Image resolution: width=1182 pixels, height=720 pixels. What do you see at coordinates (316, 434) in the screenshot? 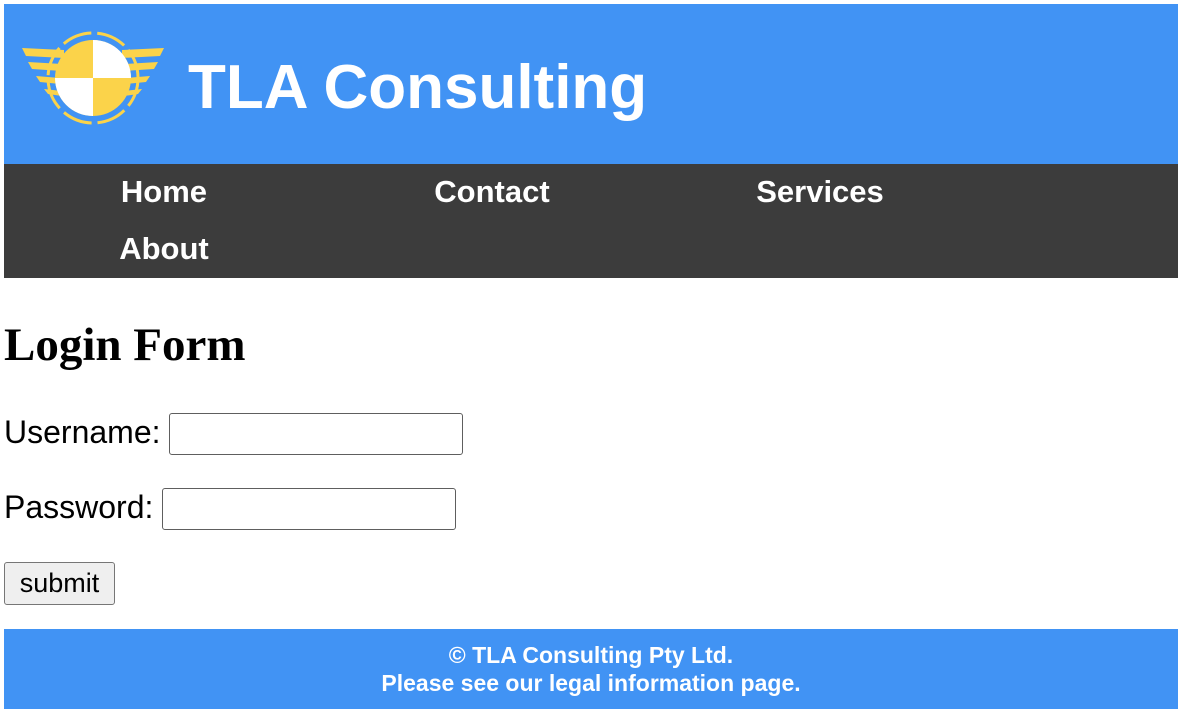
I see `username-input` at bounding box center [316, 434].